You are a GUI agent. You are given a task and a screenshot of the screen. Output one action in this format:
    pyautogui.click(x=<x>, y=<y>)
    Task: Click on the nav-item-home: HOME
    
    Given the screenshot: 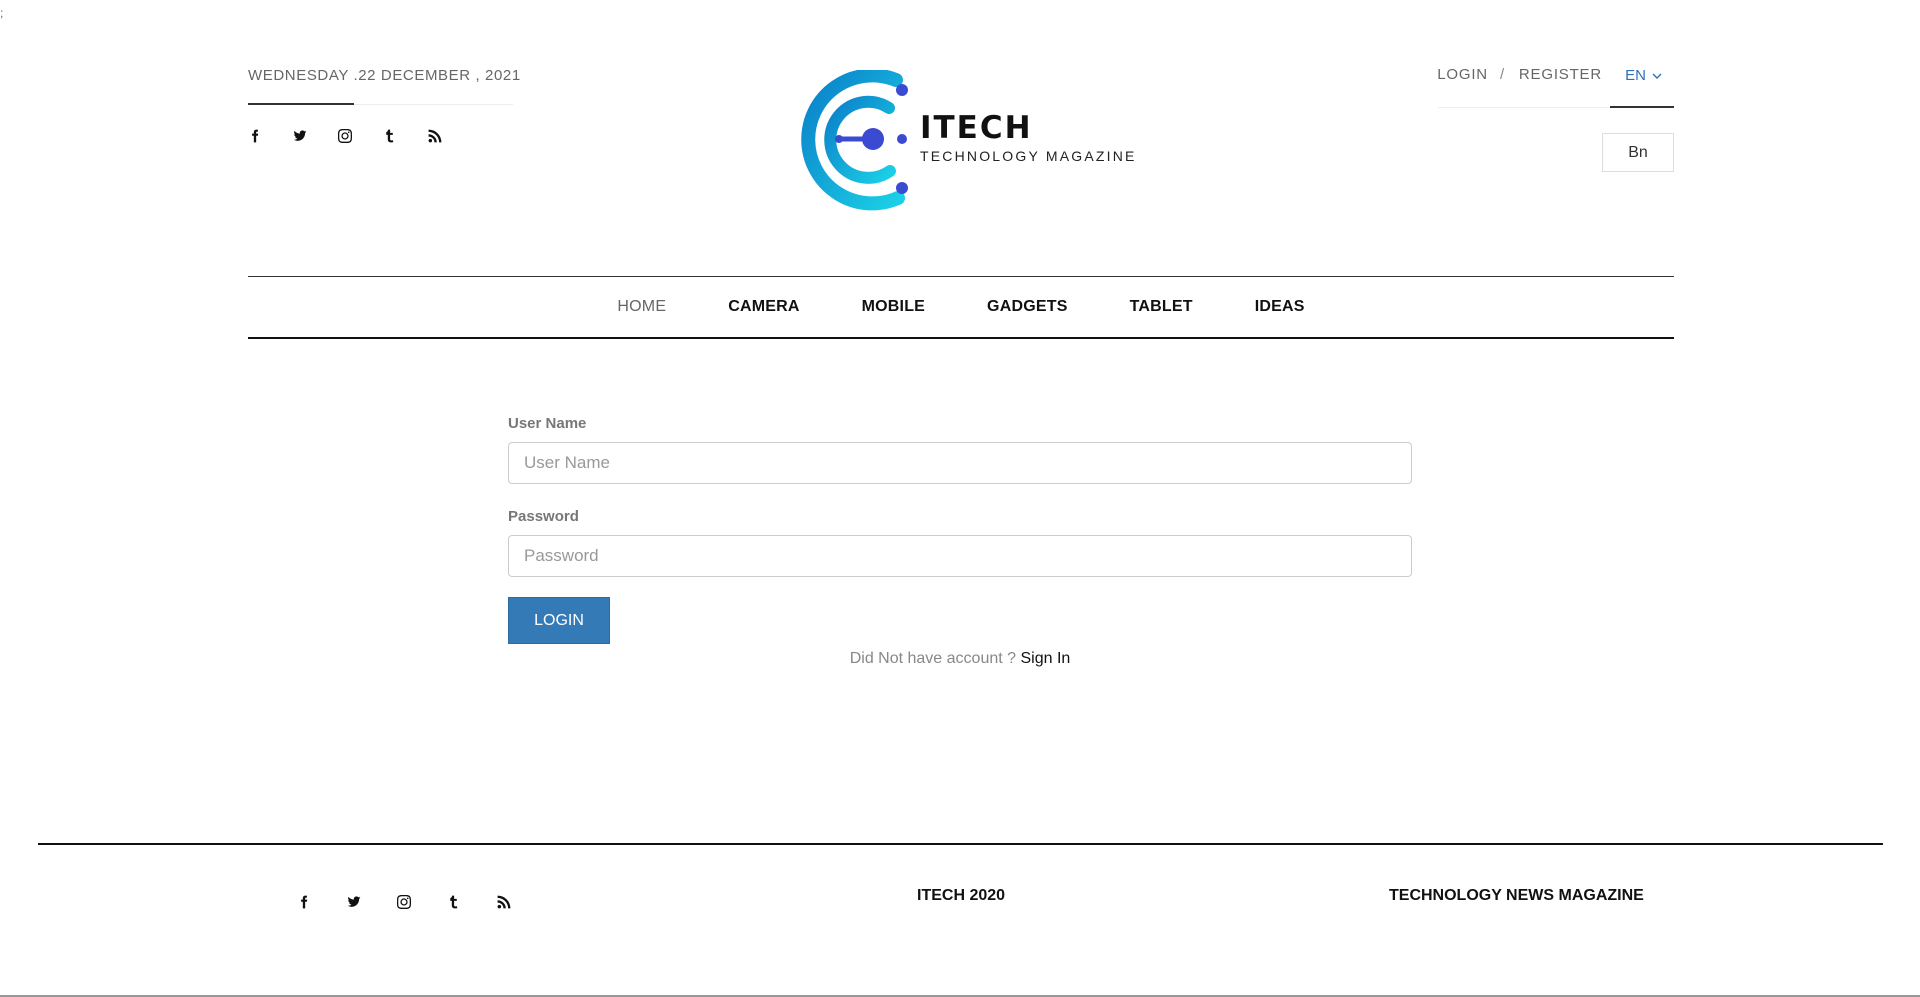 What is the action you would take?
    pyautogui.click(x=641, y=307)
    